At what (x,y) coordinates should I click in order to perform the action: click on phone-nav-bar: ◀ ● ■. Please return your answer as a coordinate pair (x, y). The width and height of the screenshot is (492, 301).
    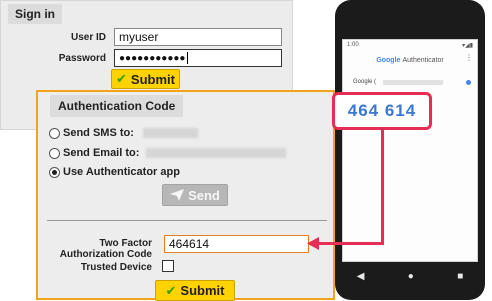
    Looking at the image, I should click on (410, 276).